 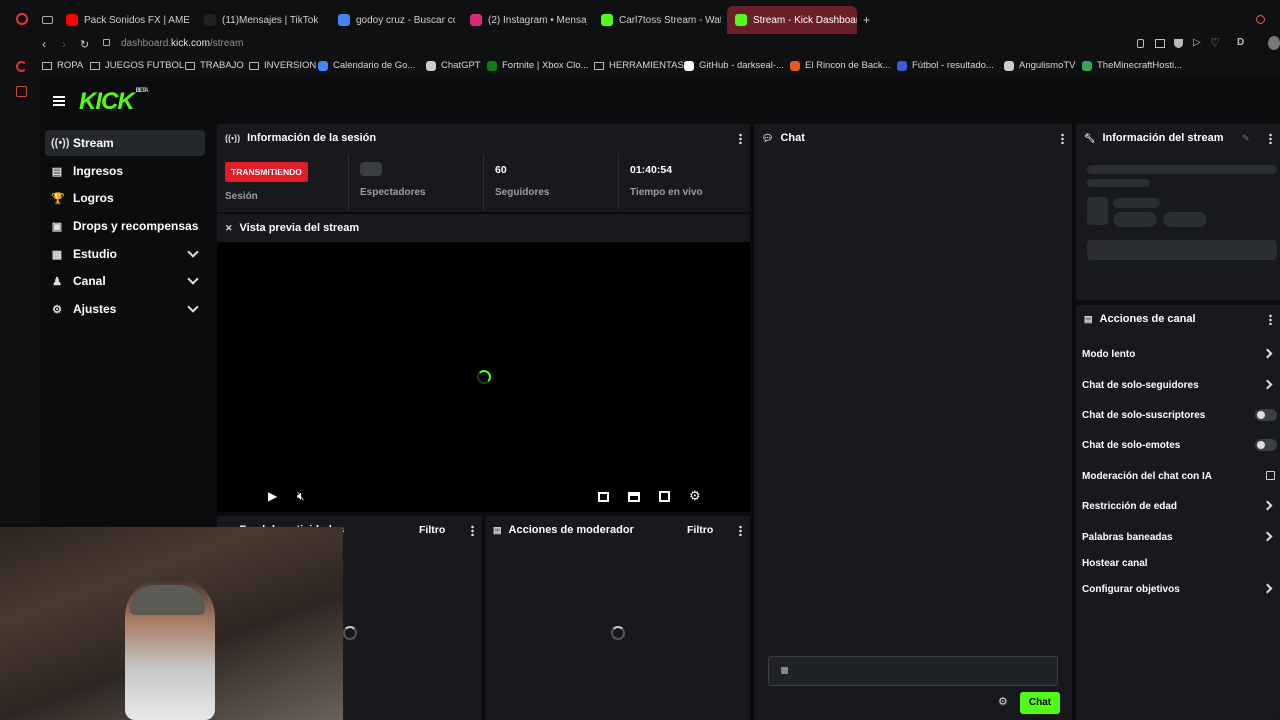 What do you see at coordinates (639, 65) in the screenshot?
I see `bookmark-item: HERRAMIENTAS` at bounding box center [639, 65].